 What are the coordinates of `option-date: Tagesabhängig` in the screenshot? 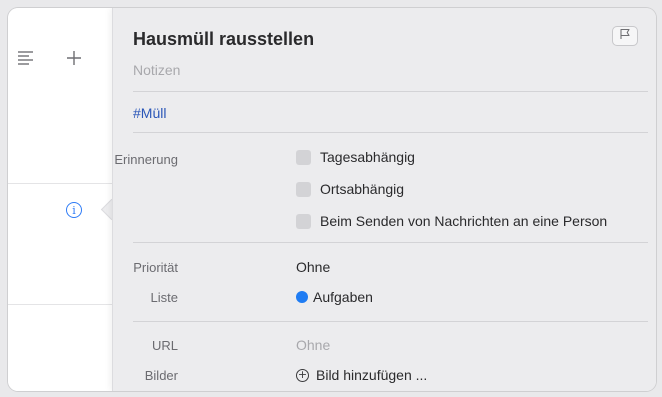 It's located at (355, 157).